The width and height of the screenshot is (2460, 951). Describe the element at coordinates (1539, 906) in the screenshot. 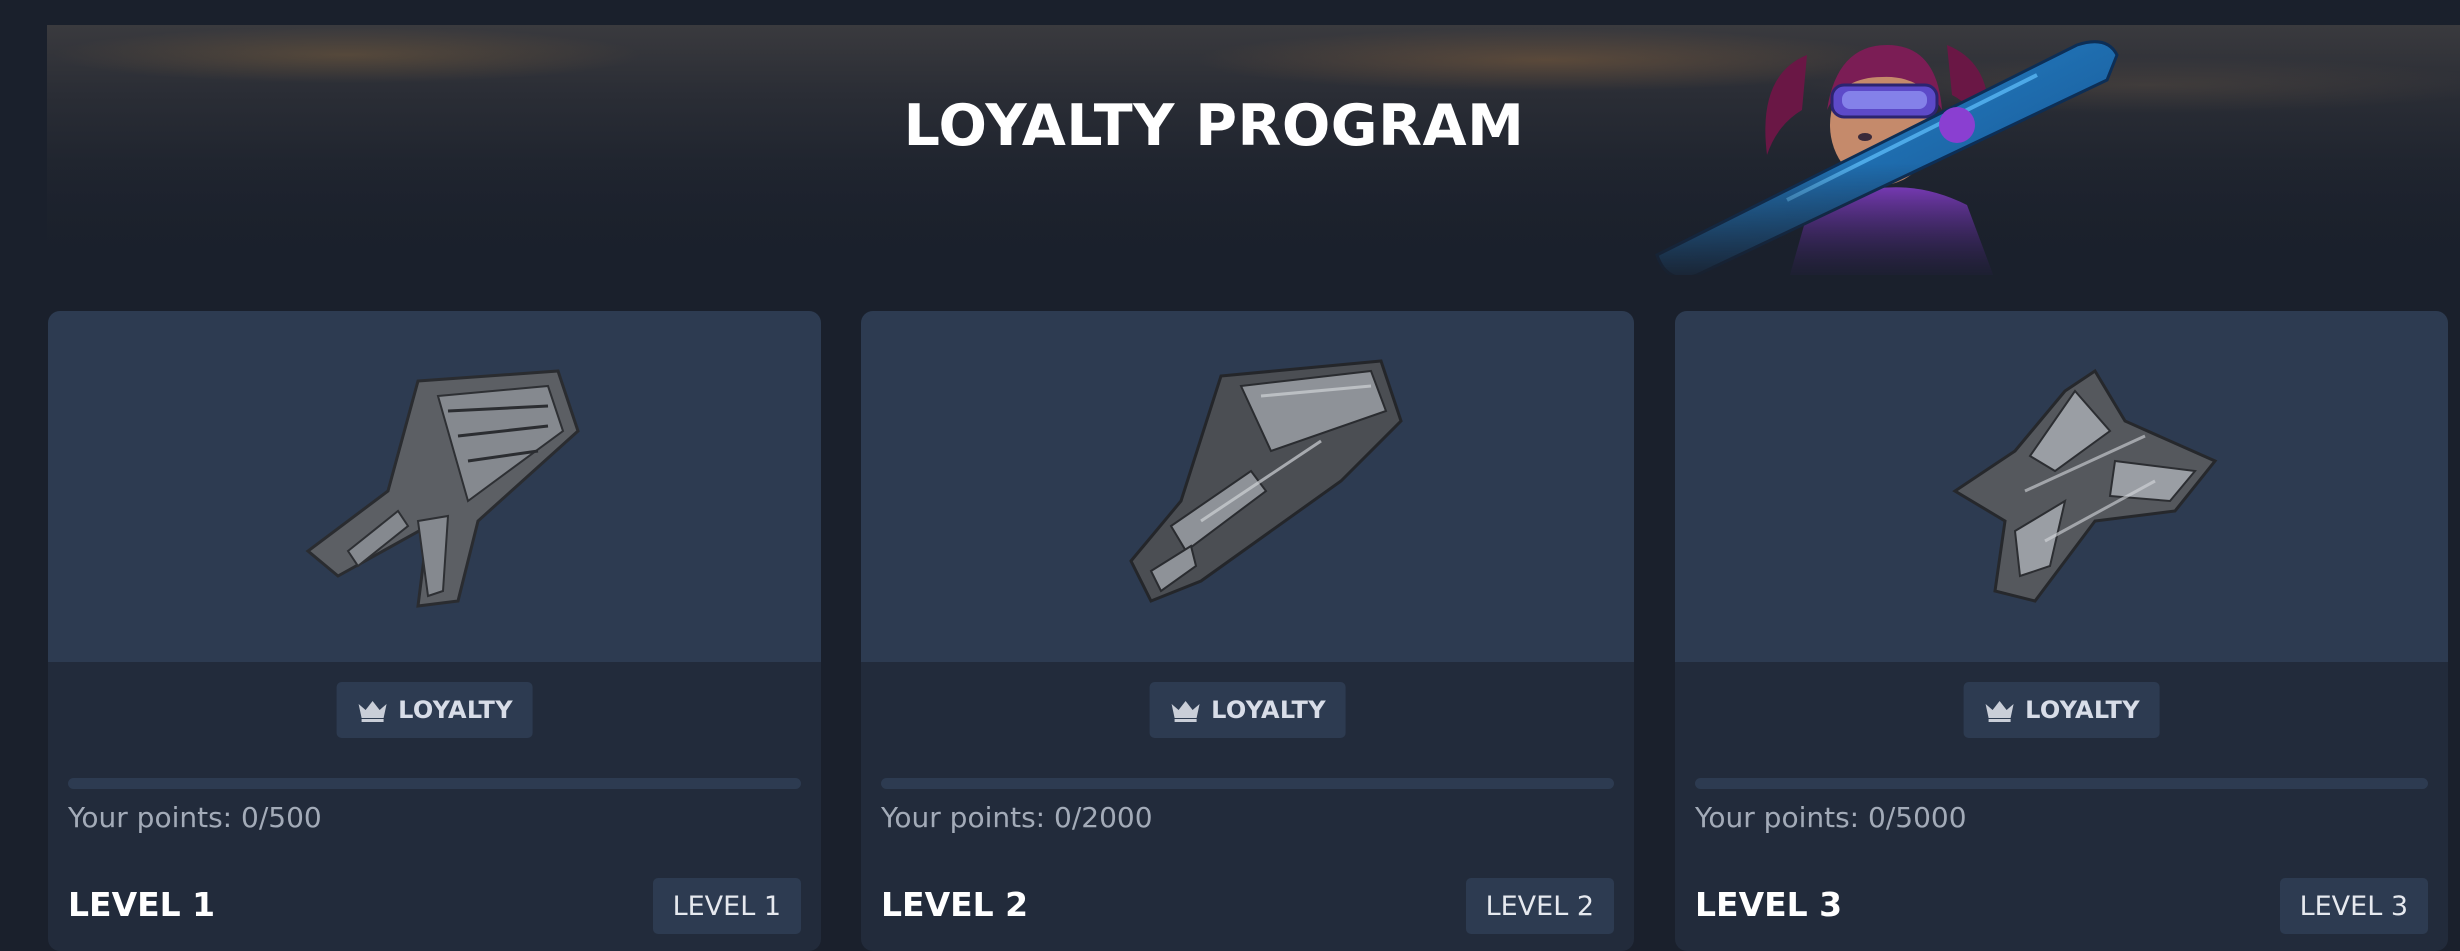

I see `level-button: LEVEL 2` at that location.